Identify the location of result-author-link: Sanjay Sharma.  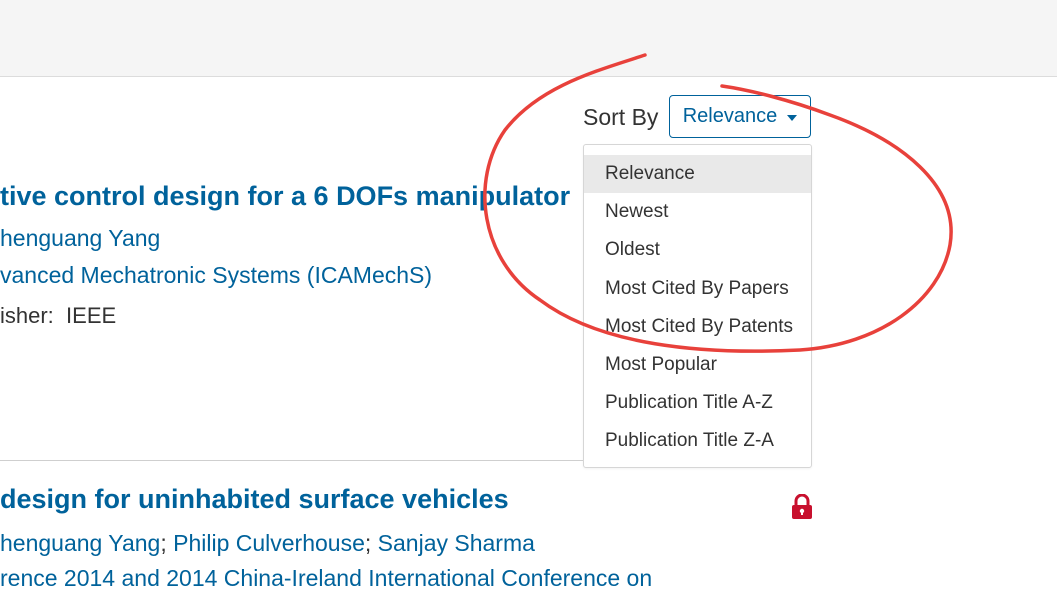
(456, 543).